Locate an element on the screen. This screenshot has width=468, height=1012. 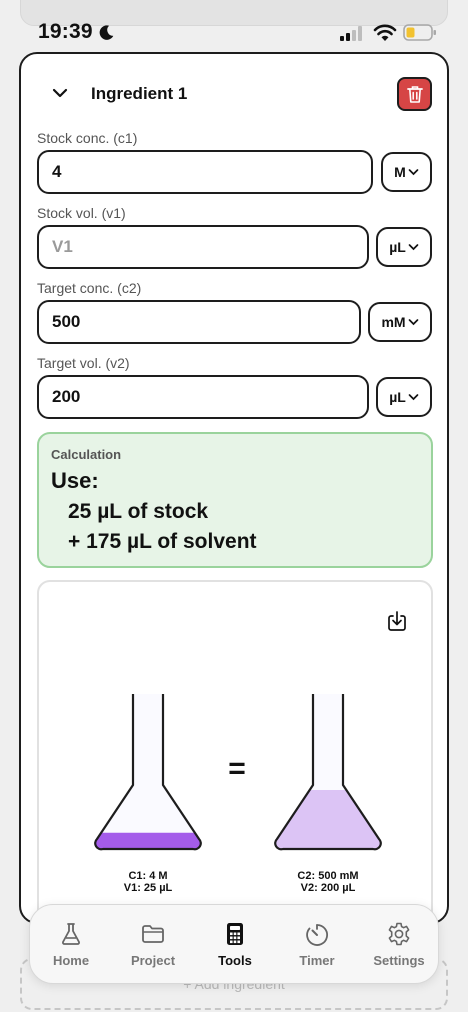
left-flask-label: C1: 4 M V1: 25 µL is located at coordinates (148, 882).